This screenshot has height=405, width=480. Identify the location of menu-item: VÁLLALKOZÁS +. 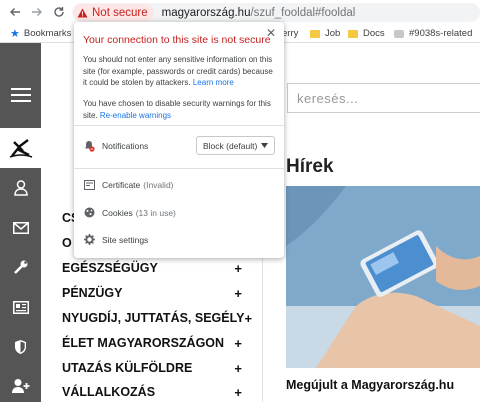
(152, 392).